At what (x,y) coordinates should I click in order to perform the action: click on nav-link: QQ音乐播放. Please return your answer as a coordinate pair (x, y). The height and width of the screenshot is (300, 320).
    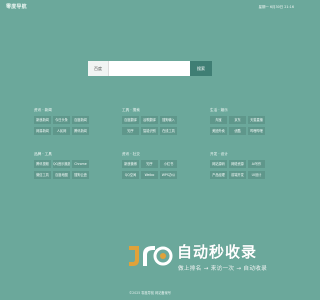
    Looking at the image, I should click on (61, 164).